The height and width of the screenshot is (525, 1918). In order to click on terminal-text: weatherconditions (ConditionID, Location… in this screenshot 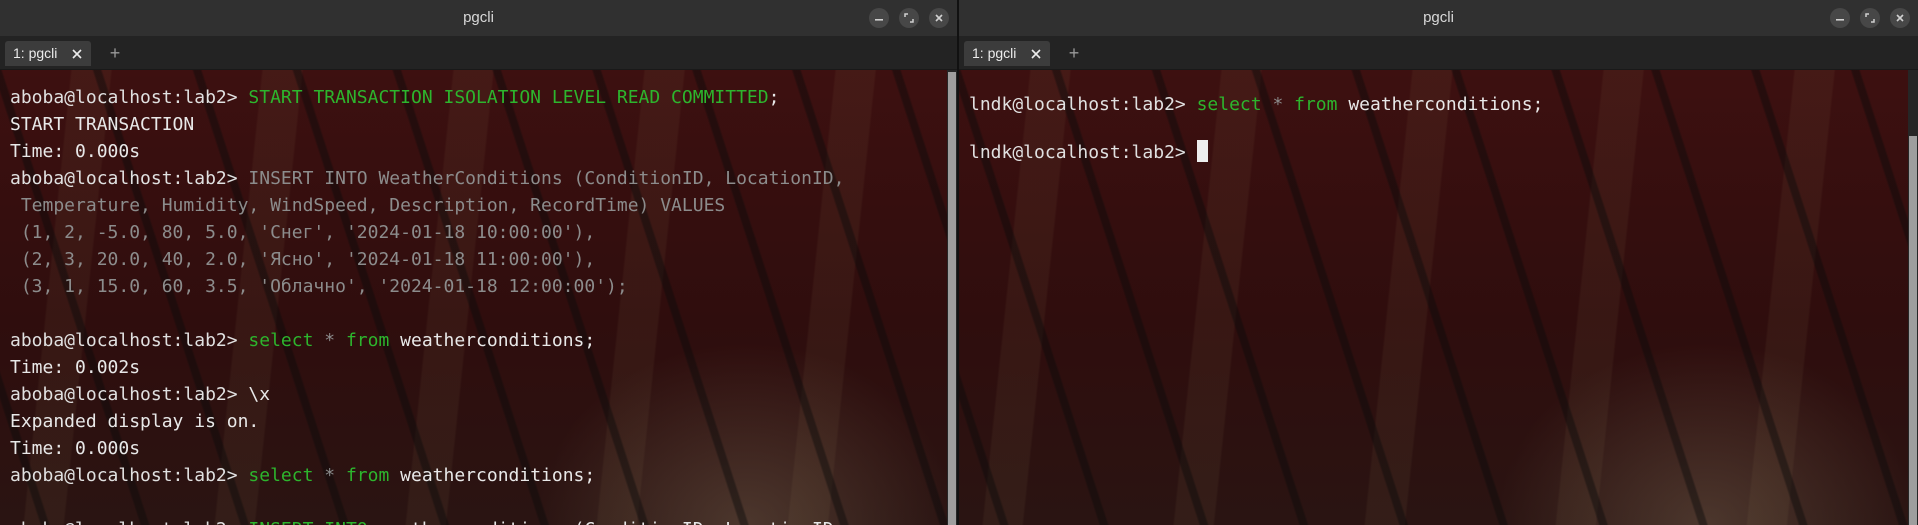, I will do `click(606, 522)`.